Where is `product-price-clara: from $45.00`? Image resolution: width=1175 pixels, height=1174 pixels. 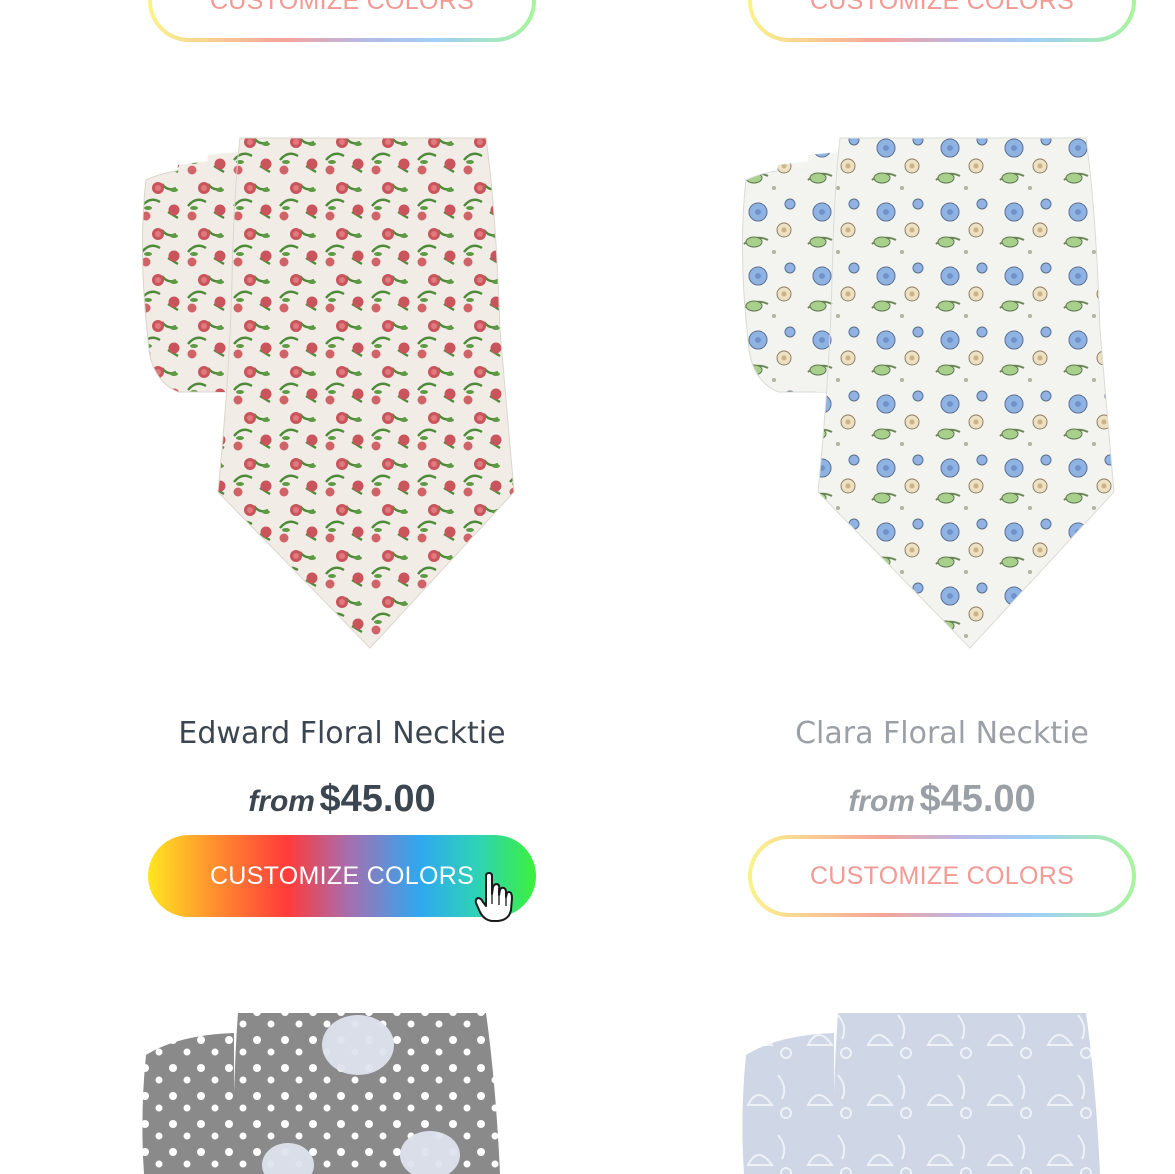
product-price-clara: from $45.00 is located at coordinates (942, 799).